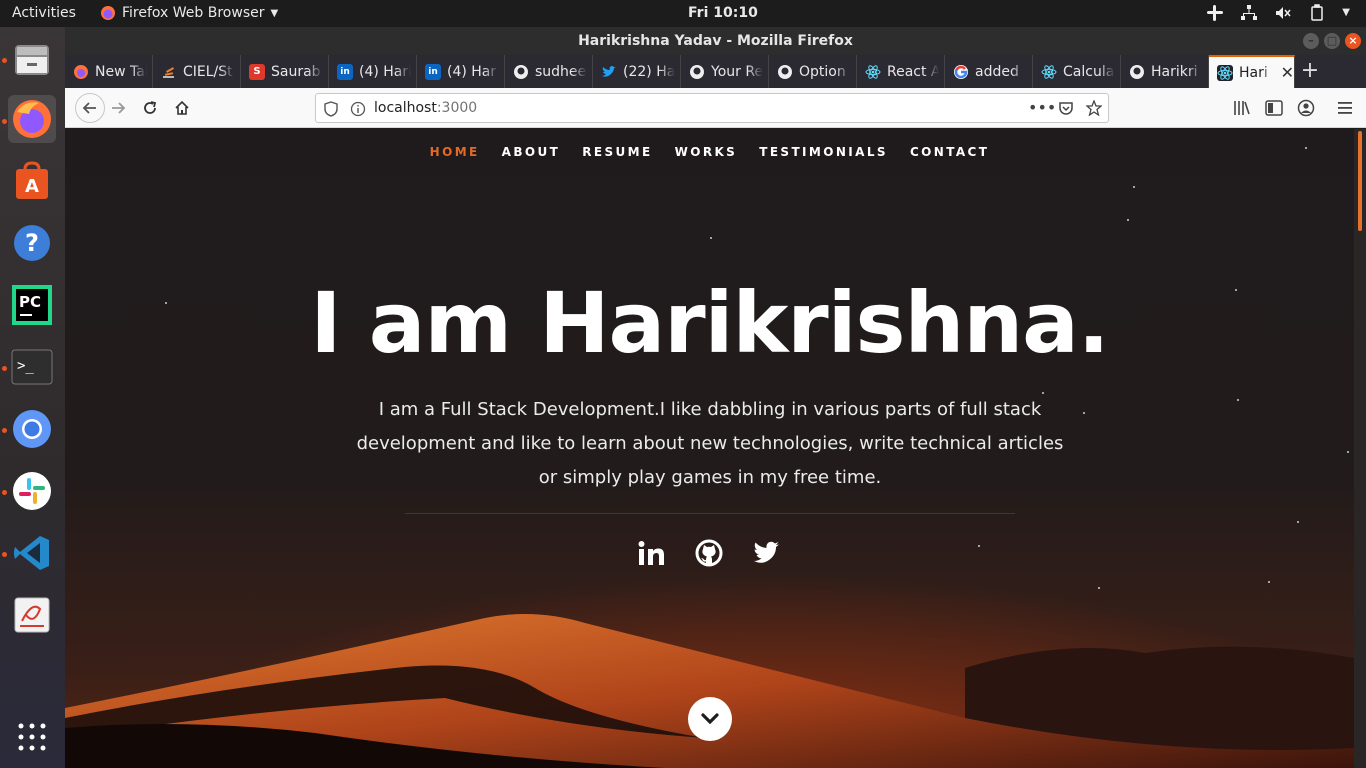  Describe the element at coordinates (32, 615) in the screenshot. I see `document-viewer-icon` at that location.